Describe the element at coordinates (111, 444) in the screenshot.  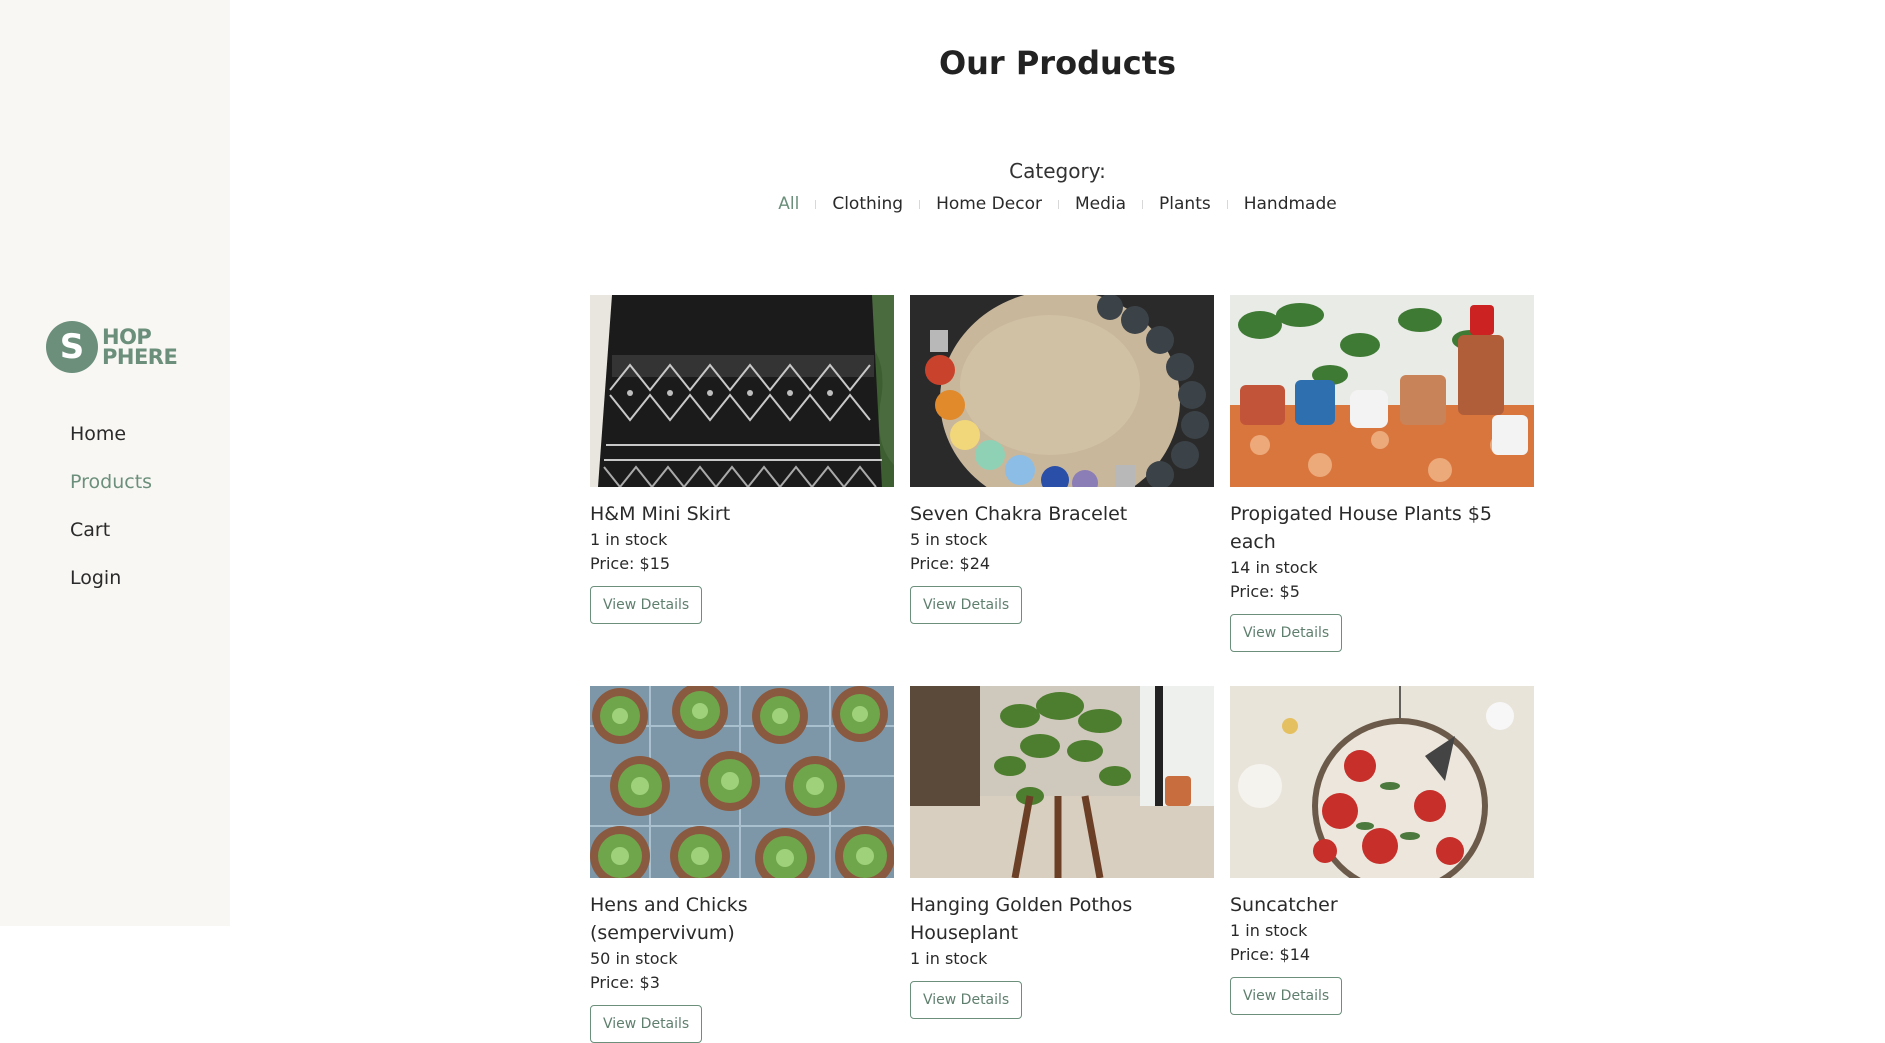
I see `nav-item-home: Home` at that location.